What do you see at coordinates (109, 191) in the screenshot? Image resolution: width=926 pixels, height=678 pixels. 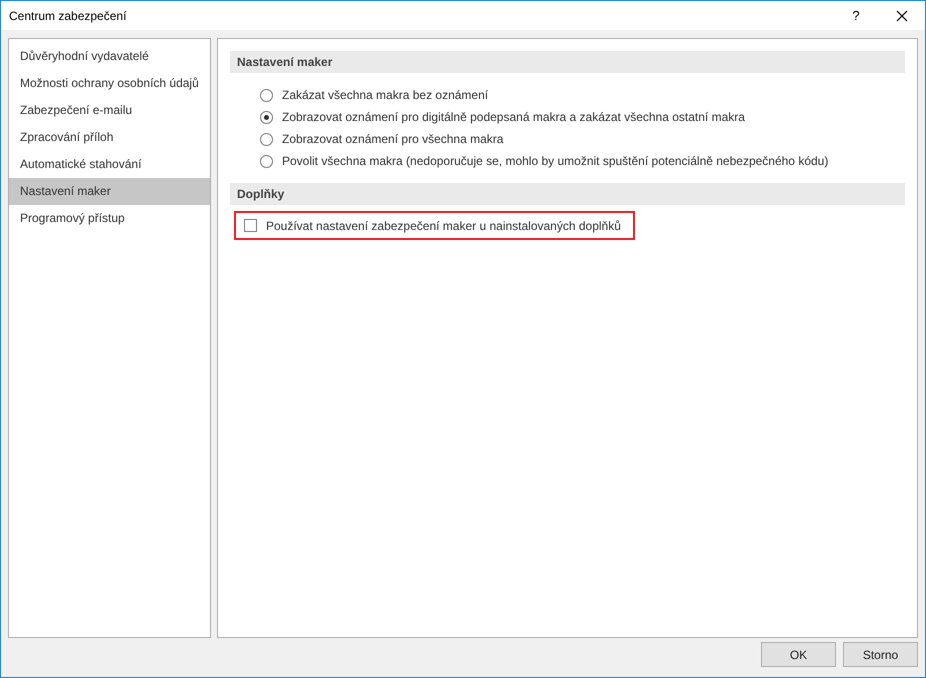 I see `sidebar-item: Nastavení maker` at bounding box center [109, 191].